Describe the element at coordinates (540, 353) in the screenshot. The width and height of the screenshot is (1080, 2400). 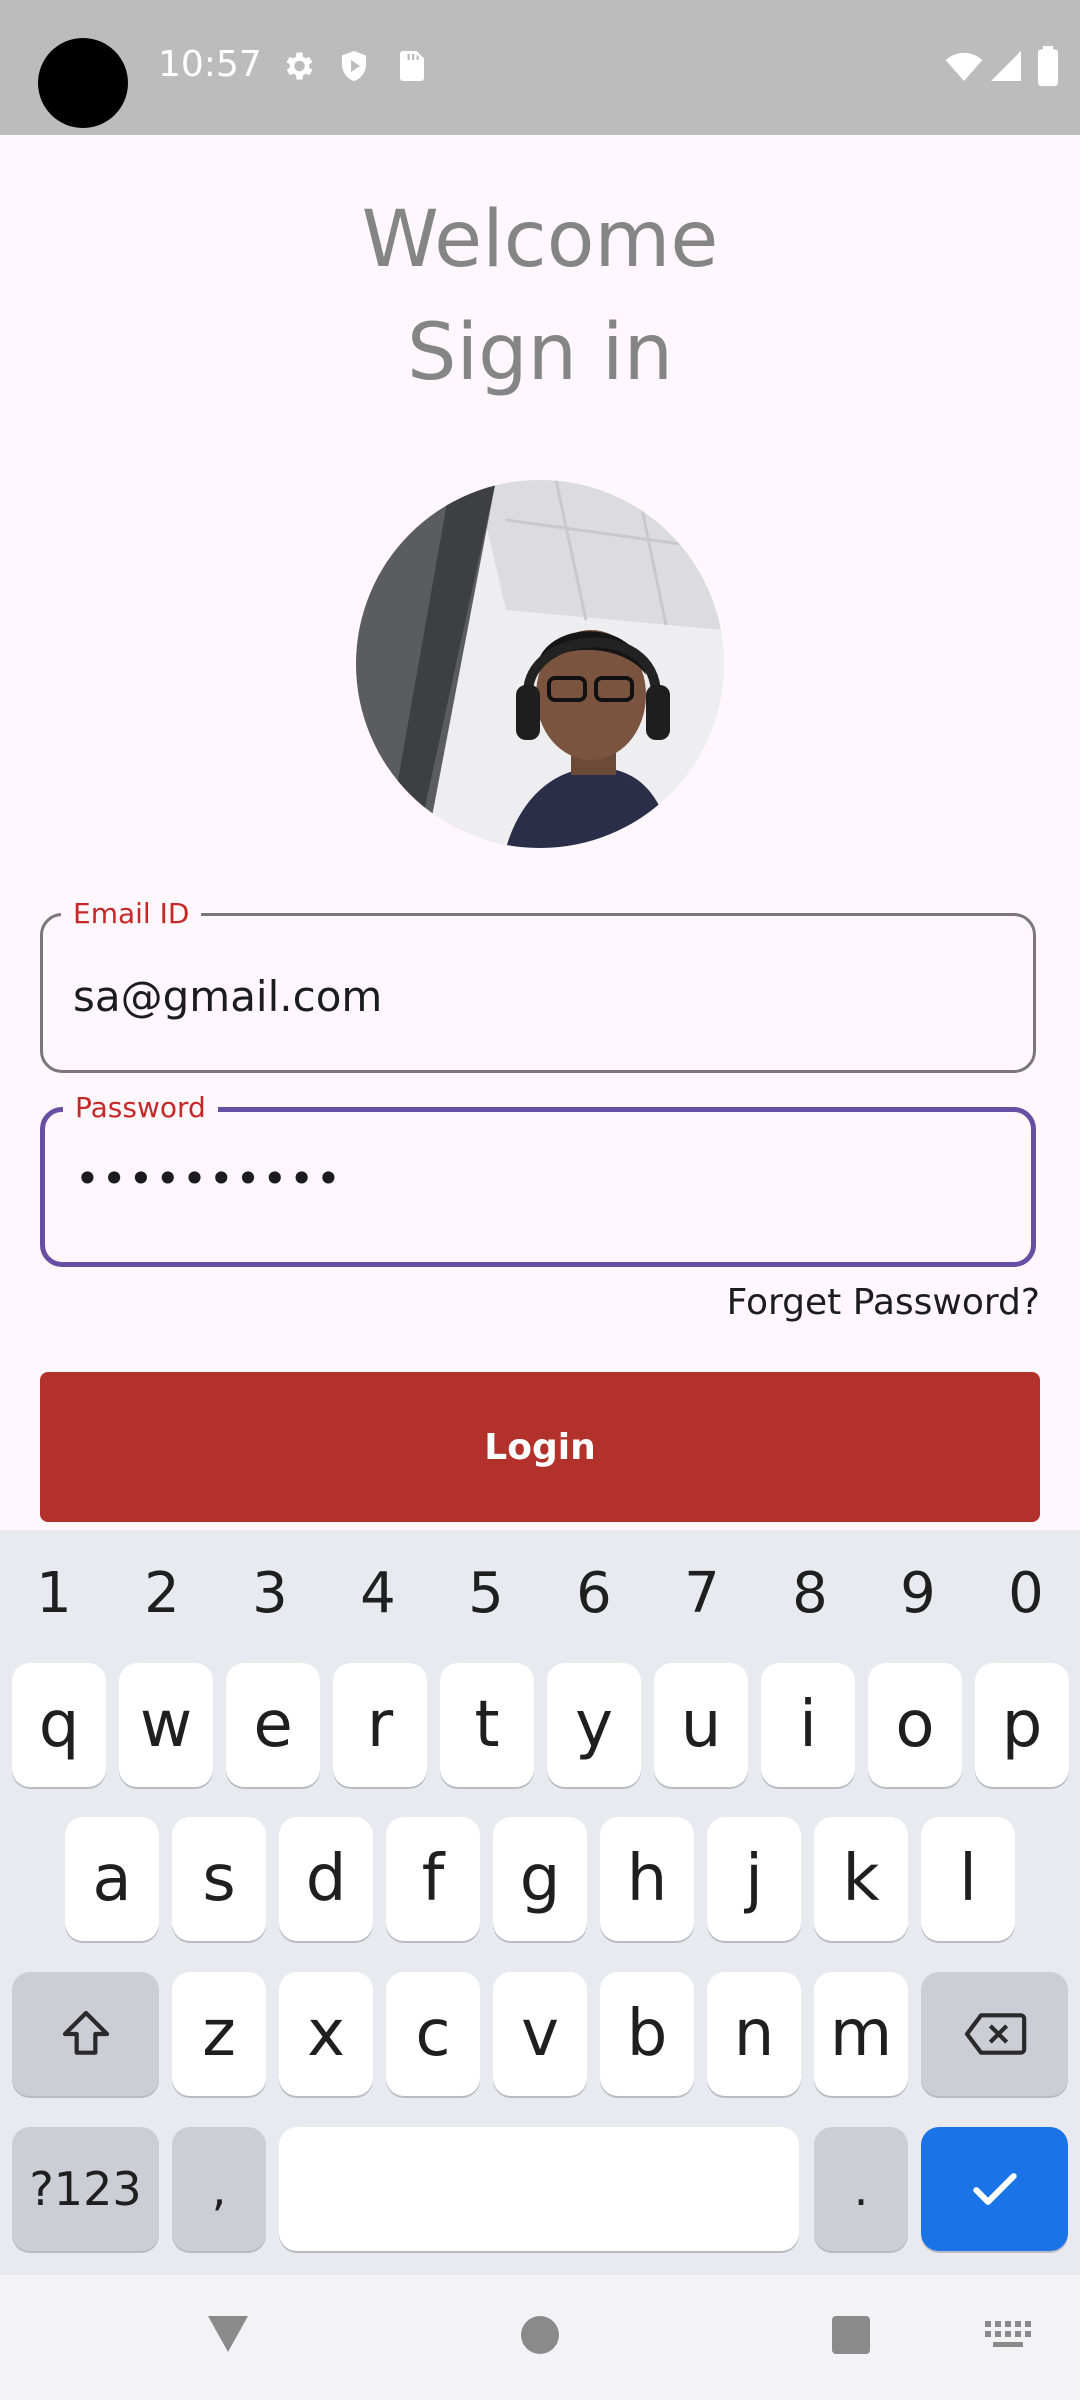
I see `signin-heading: Sign in` at that location.